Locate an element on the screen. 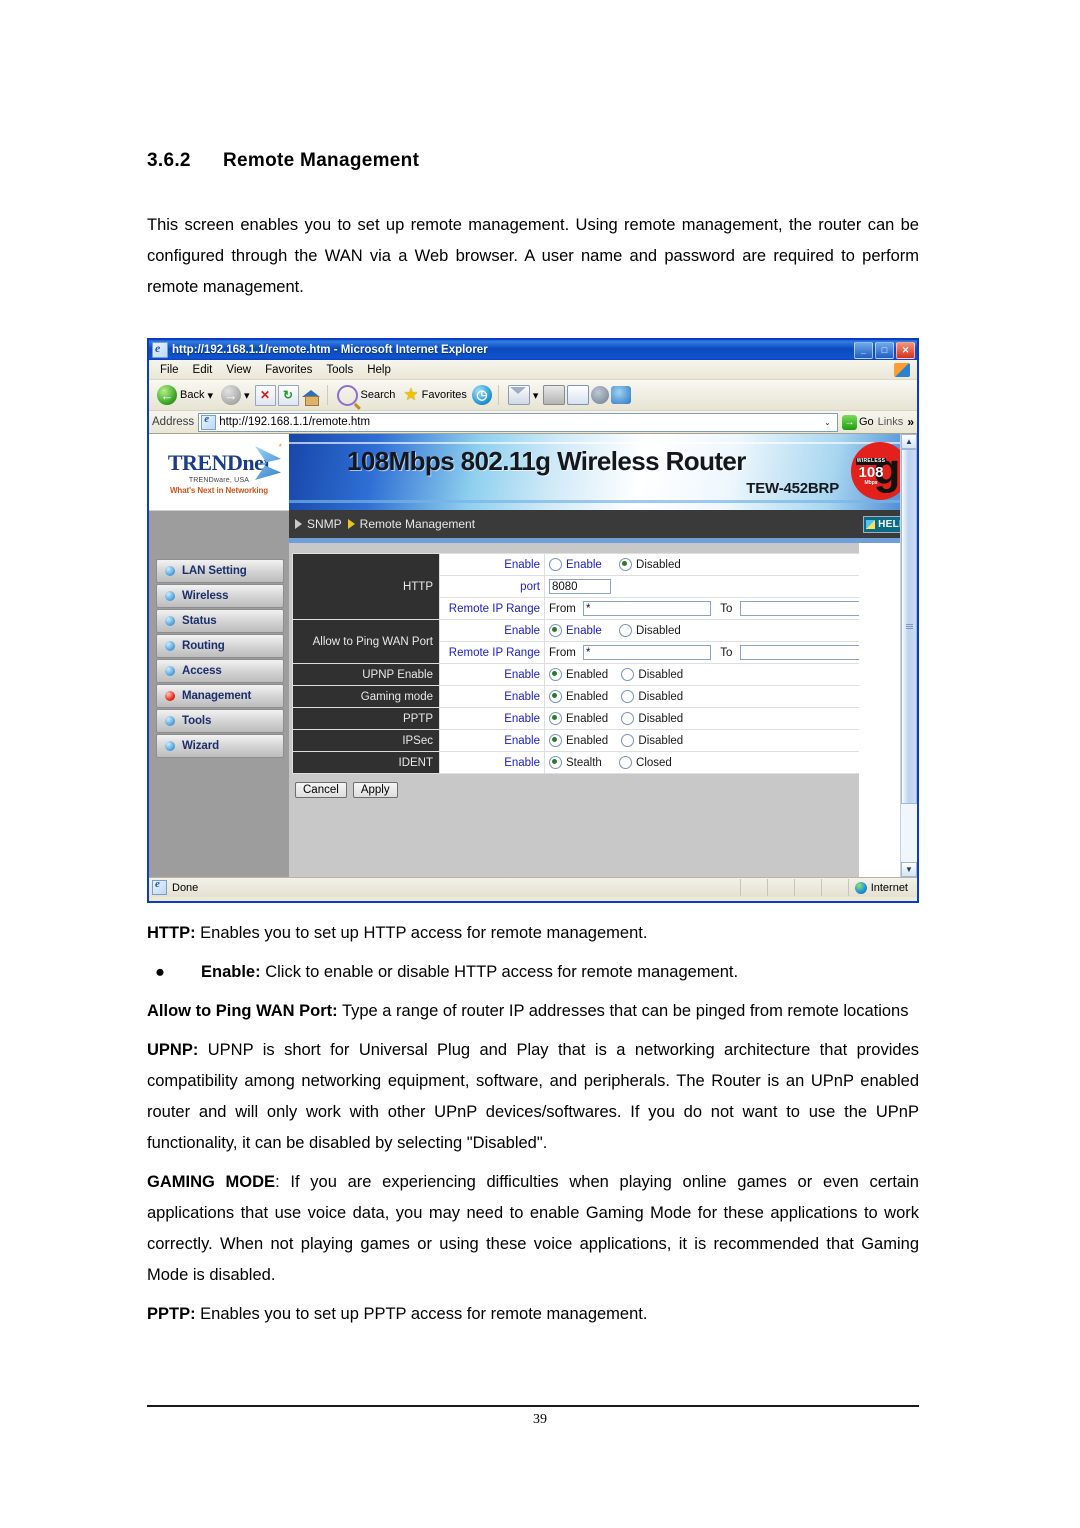  menu-item-edit: Edit is located at coordinates (203, 370).